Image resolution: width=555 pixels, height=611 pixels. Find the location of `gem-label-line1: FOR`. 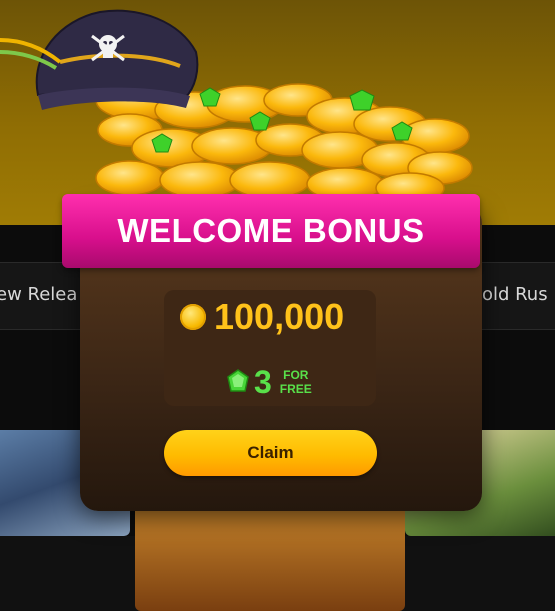

gem-label-line1: FOR is located at coordinates (296, 375).